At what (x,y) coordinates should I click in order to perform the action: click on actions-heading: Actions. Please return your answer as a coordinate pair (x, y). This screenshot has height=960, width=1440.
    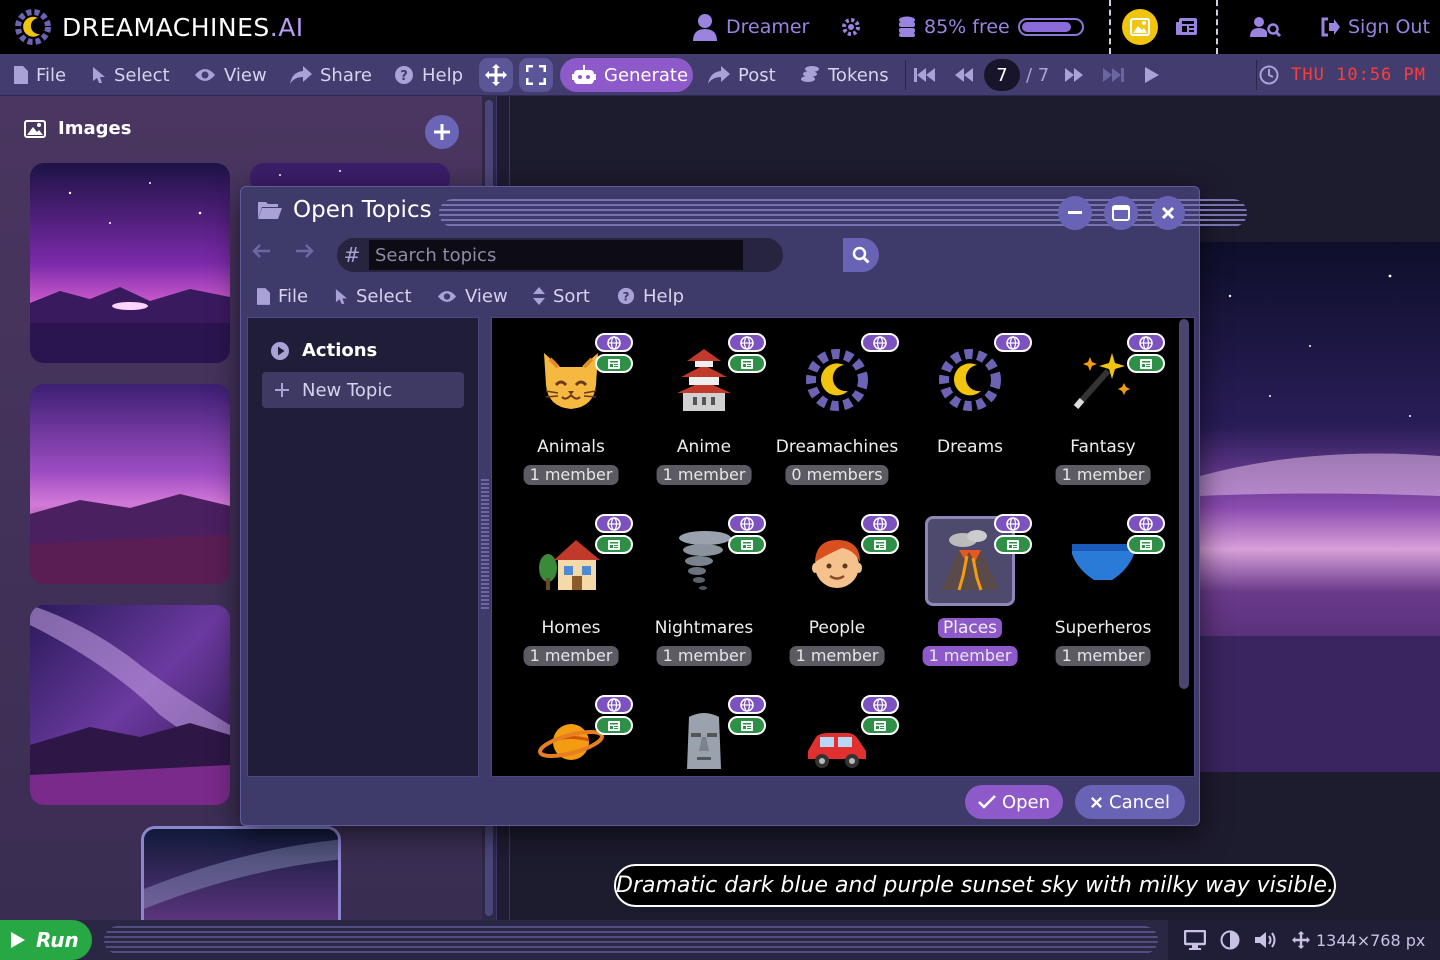
    Looking at the image, I should click on (323, 350).